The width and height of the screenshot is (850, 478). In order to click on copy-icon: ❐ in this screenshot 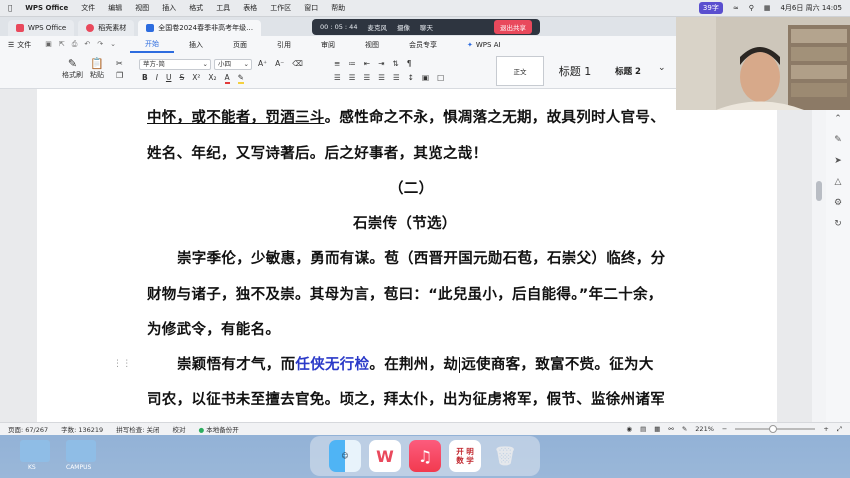, I will do `click(119, 76)`.